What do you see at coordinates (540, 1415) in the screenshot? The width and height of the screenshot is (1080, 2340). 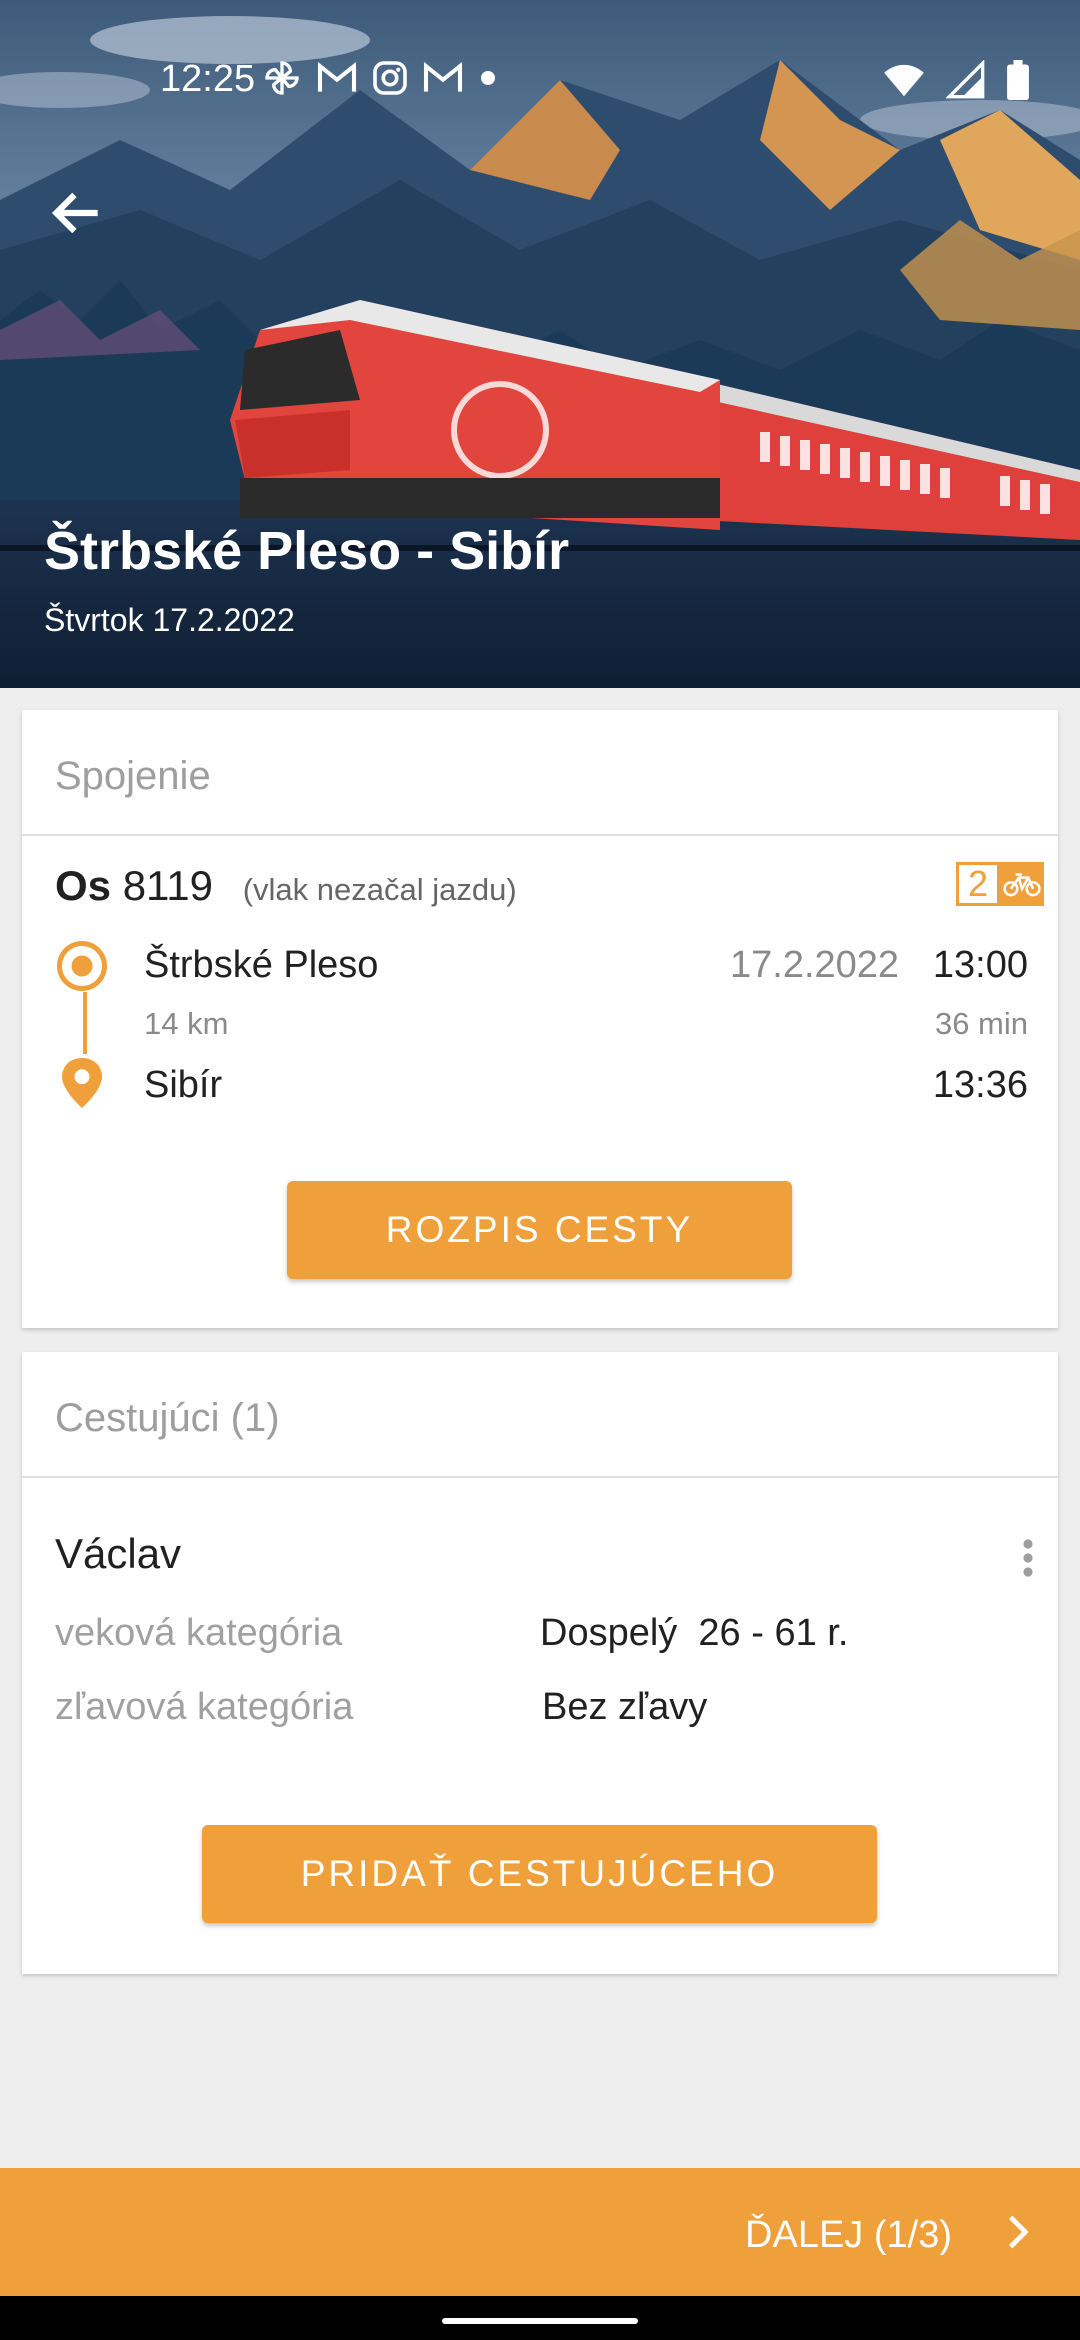 I see `passengers-card-header: Cestujúci (1)` at bounding box center [540, 1415].